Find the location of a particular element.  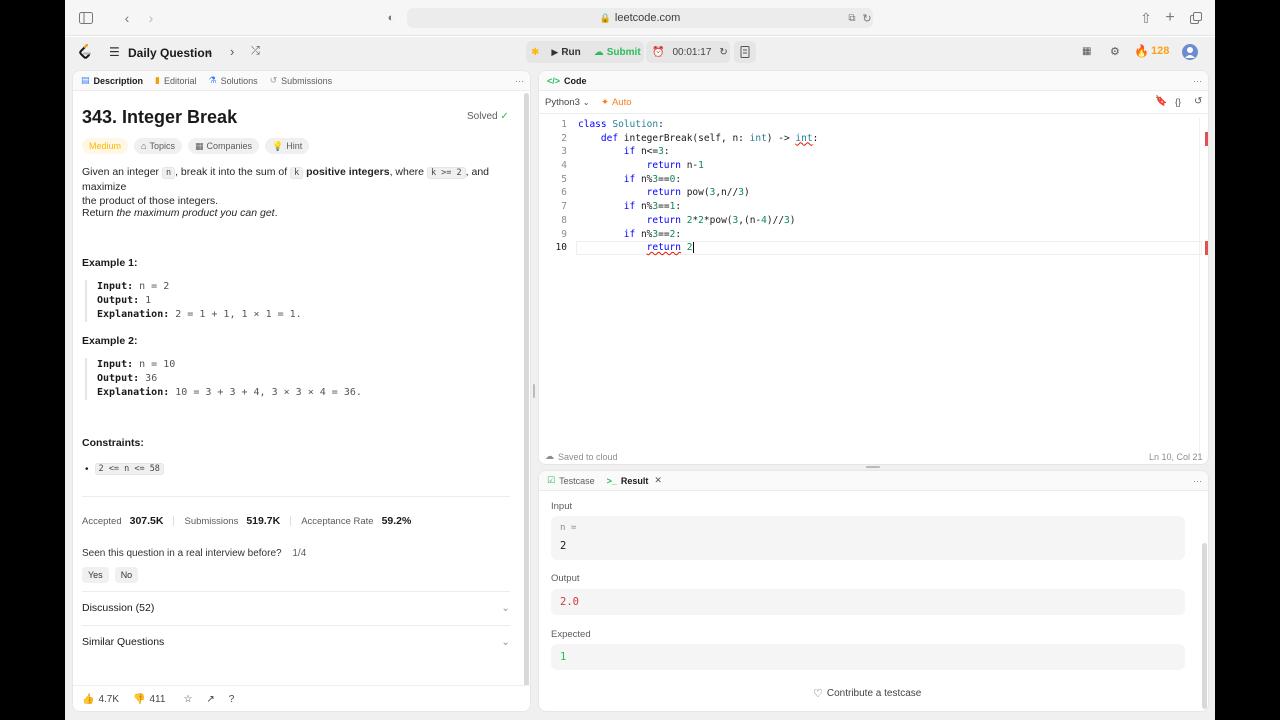

return-statement: Return the maximum product you can get. is located at coordinates (180, 213).